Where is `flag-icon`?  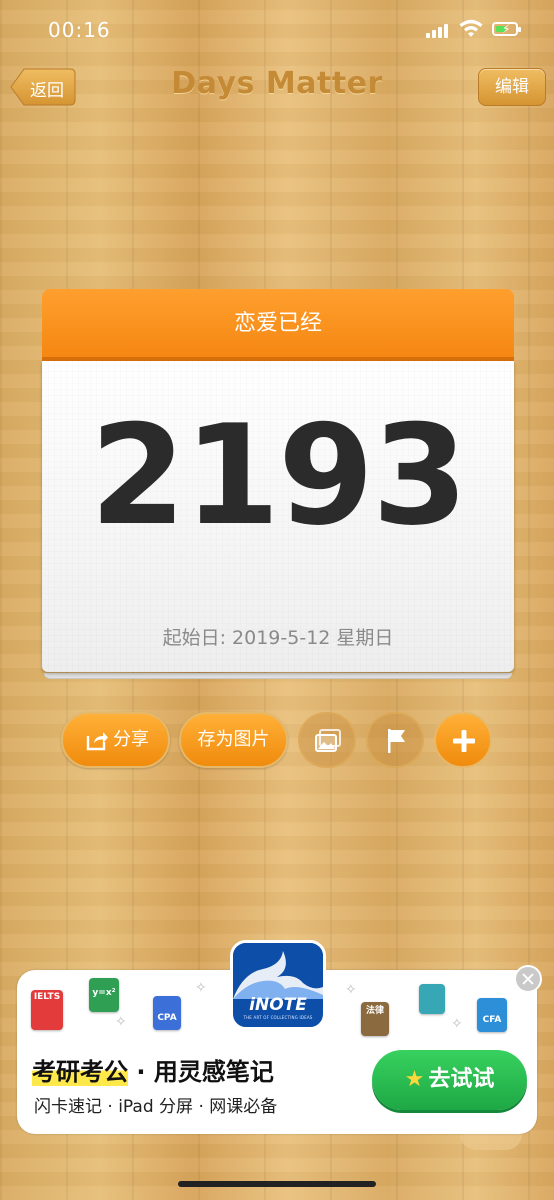
flag-icon is located at coordinates (396, 741).